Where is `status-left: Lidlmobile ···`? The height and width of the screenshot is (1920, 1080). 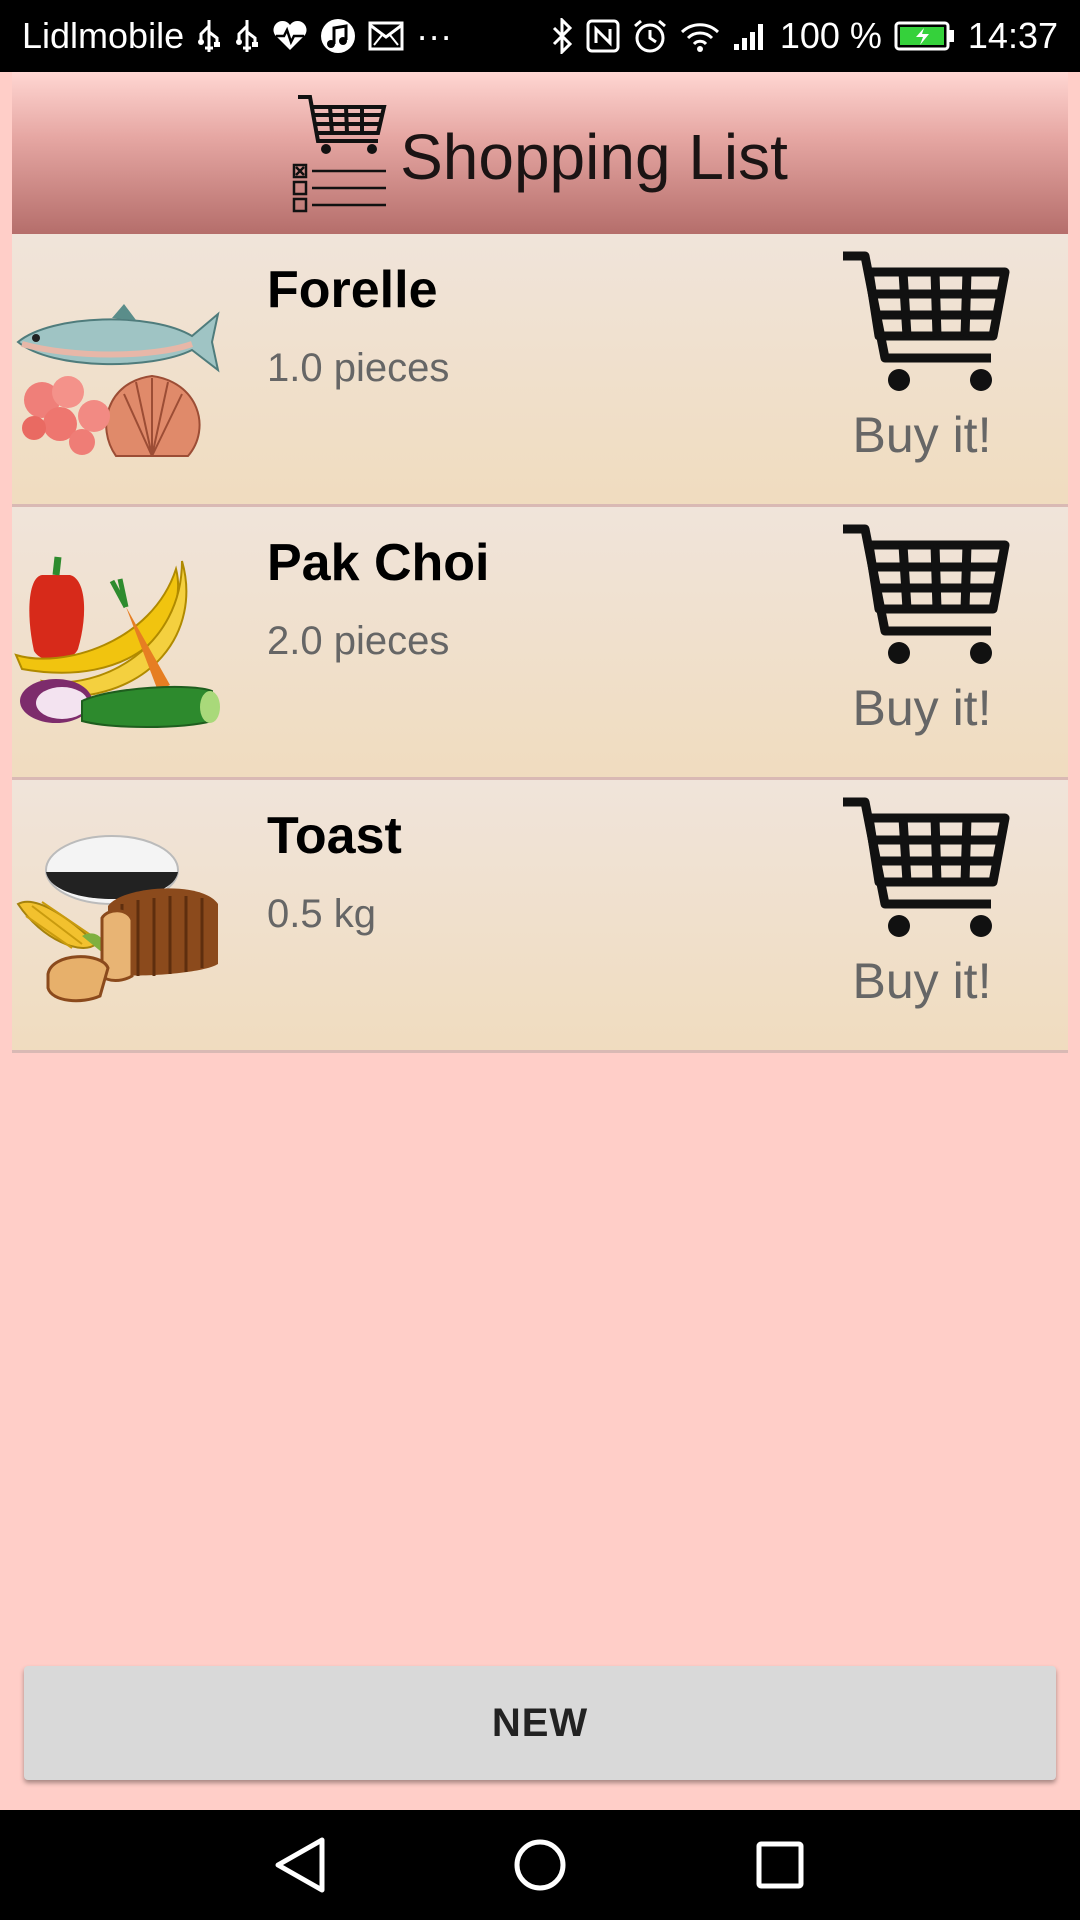
status-left: Lidlmobile ··· is located at coordinates (286, 36).